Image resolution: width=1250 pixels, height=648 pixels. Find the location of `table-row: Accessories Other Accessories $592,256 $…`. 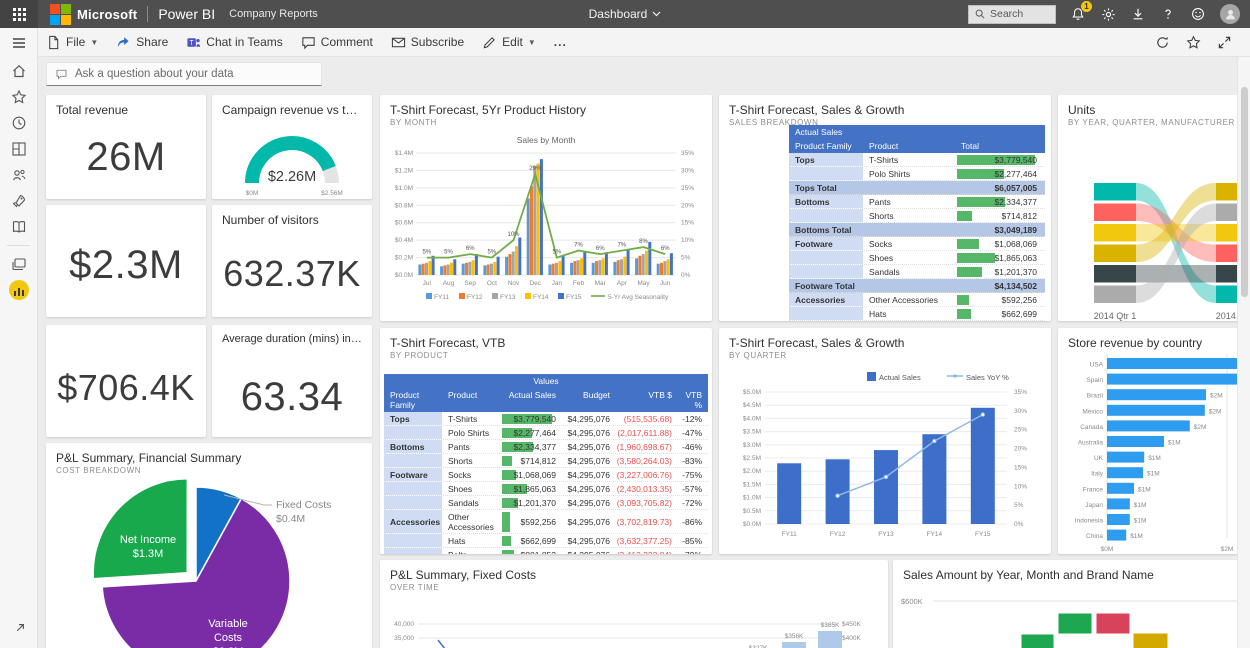

table-row: Accessories Other Accessories $592,256 $… is located at coordinates (546, 522).